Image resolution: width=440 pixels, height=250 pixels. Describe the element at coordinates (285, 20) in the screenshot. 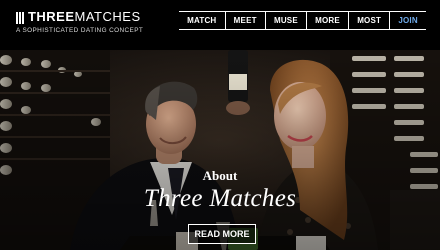

I see `nav-item-muse: MUSE` at that location.